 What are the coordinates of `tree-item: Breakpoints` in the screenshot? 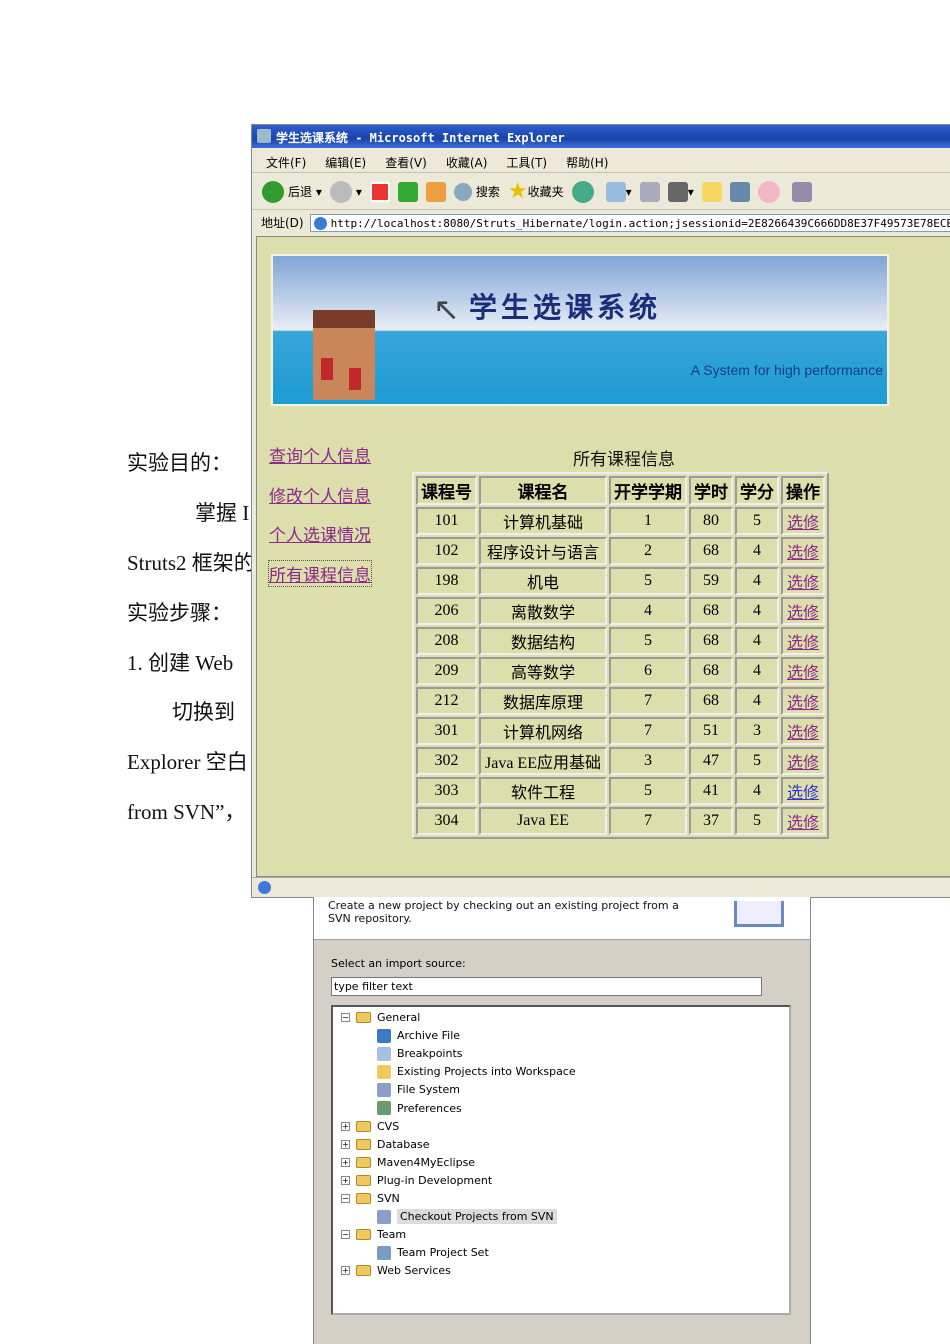 It's located at (420, 1053).